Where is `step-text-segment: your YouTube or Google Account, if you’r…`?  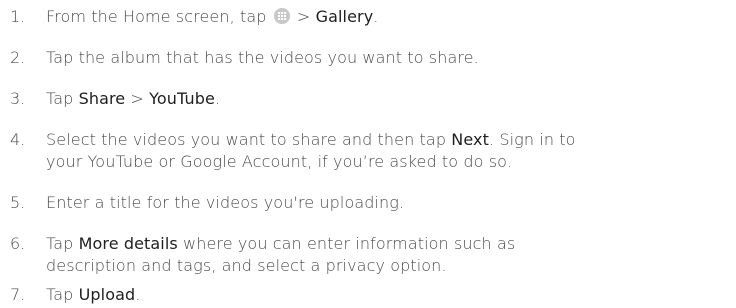
step-text-segment: your YouTube or Google Account, if you’r… is located at coordinates (279, 161).